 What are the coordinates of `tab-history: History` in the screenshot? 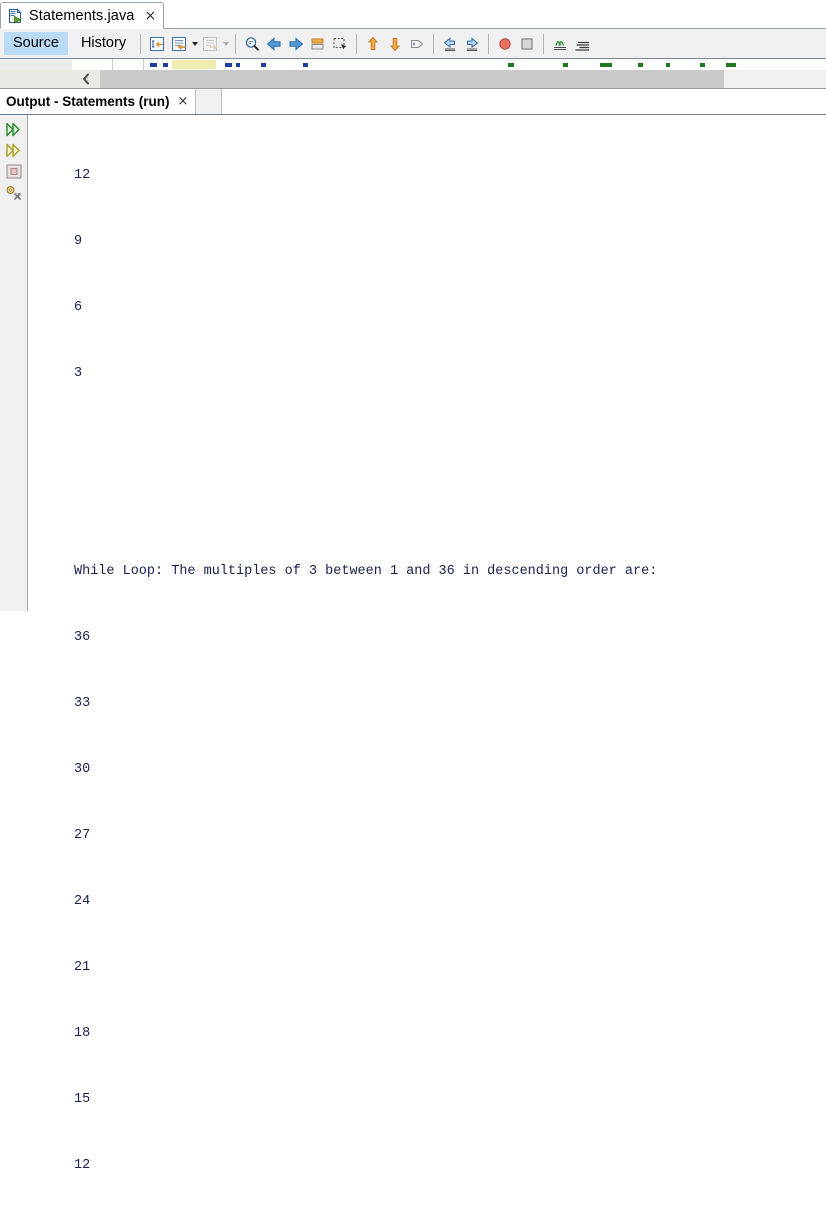 It's located at (103, 43).